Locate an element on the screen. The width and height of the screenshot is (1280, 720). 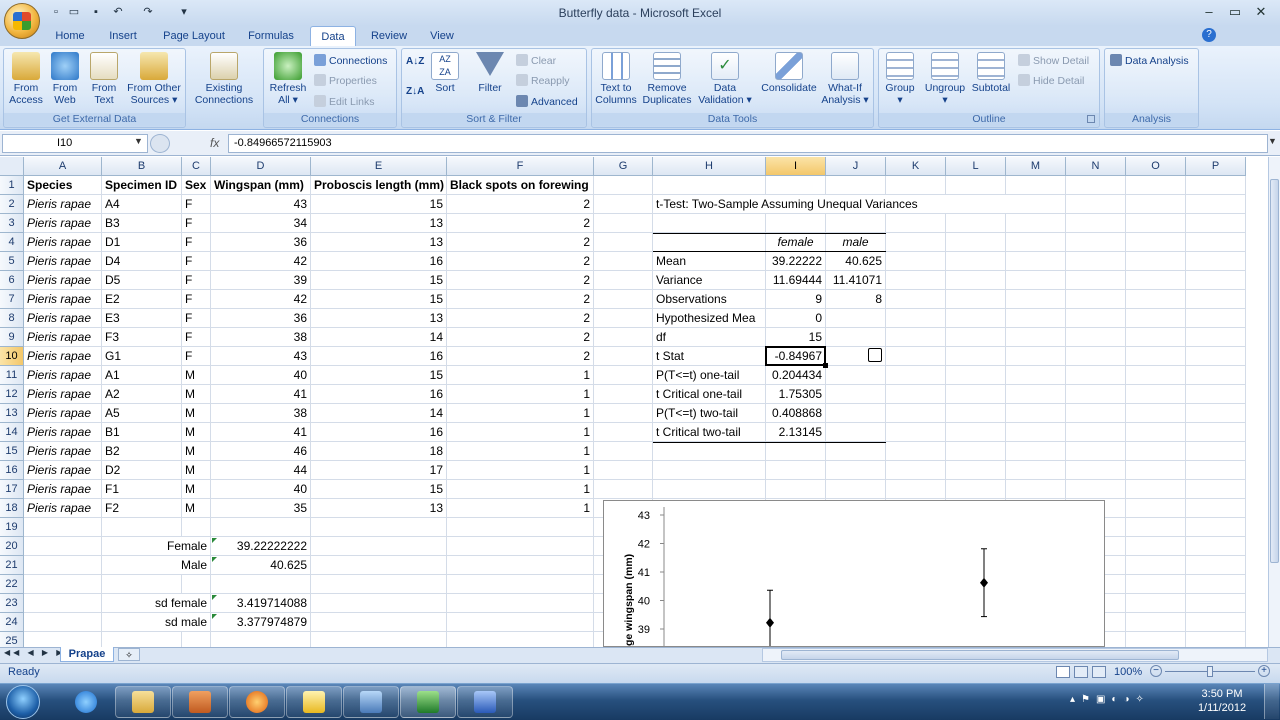
column-header-k: K is located at coordinates (916, 166).